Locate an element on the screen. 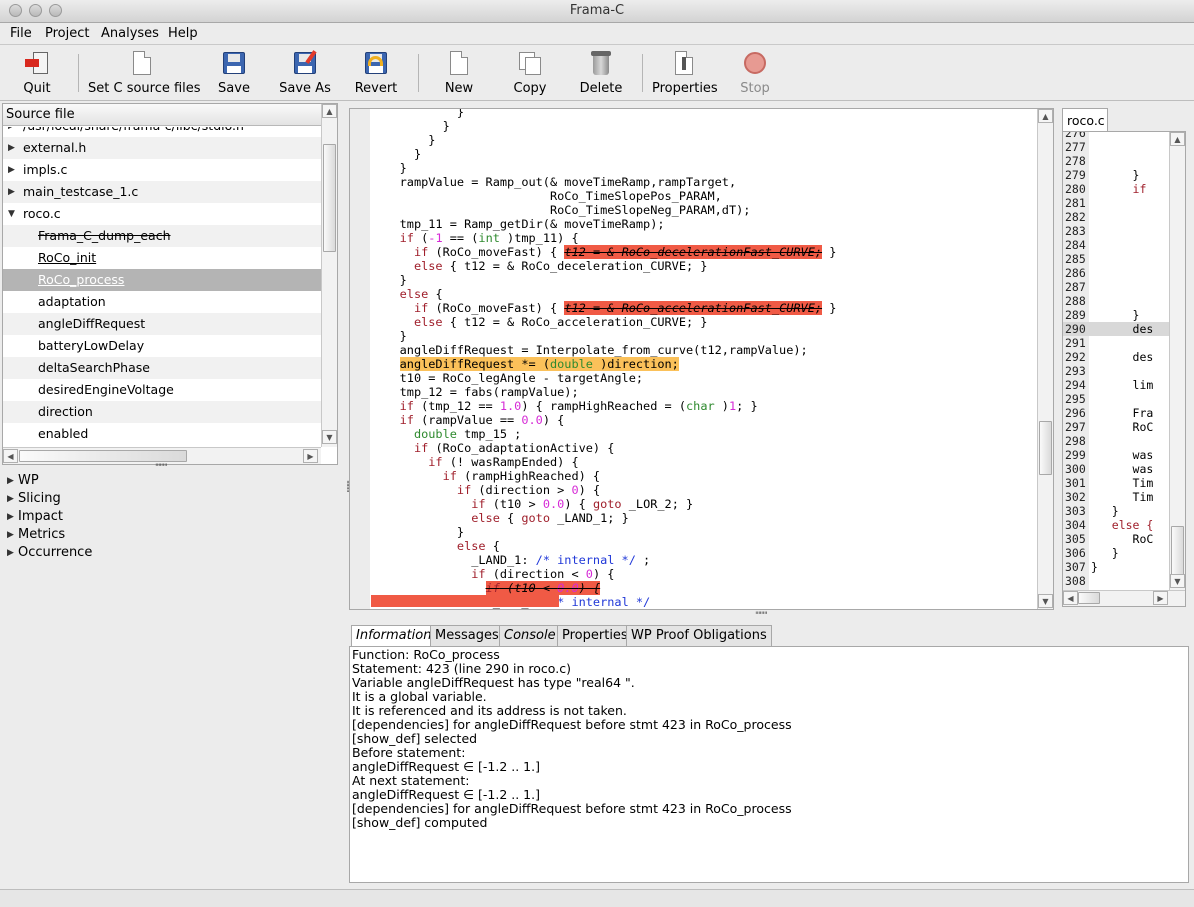 This screenshot has width=1194, height=907. menu-project: Project is located at coordinates (67, 33).